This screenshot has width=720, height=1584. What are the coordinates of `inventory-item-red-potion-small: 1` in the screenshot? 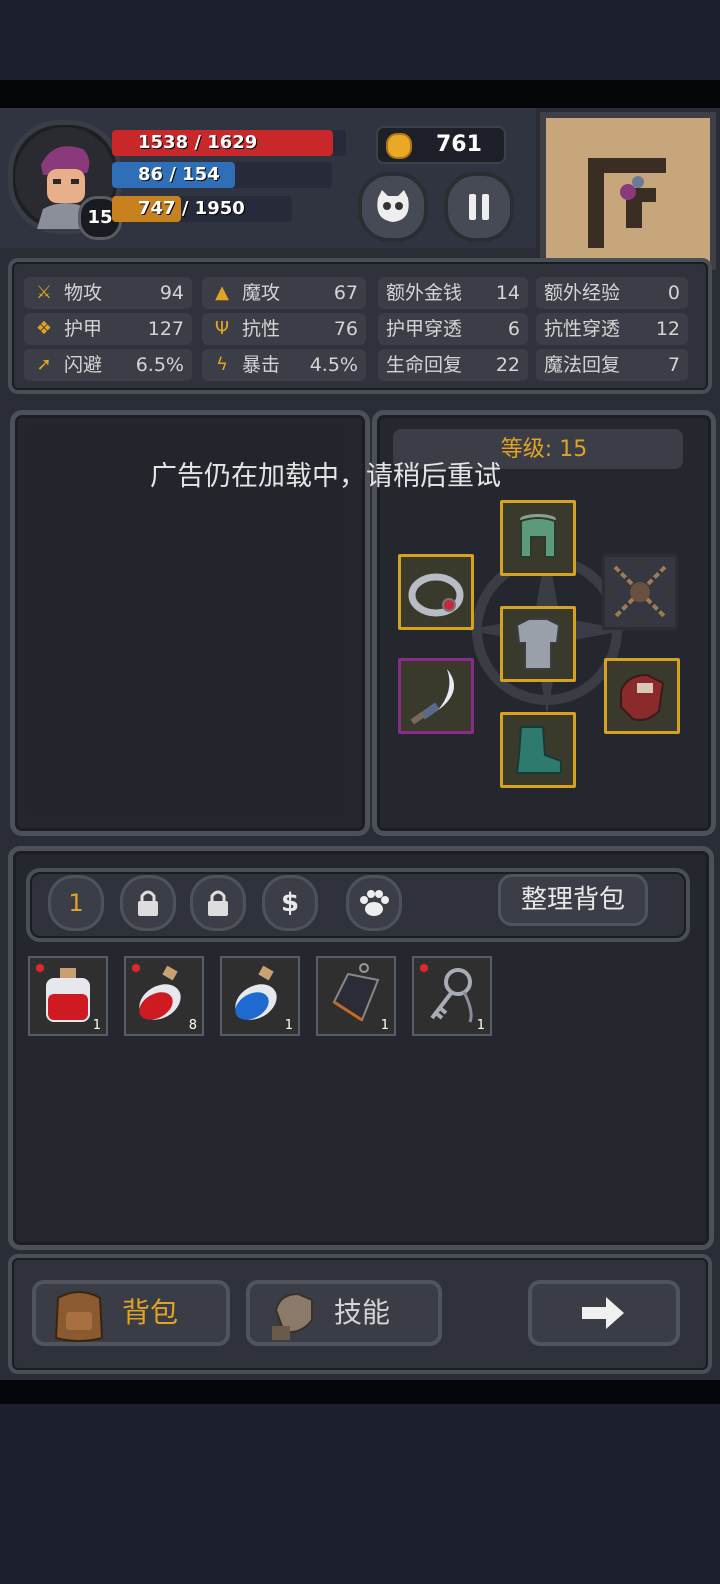 It's located at (68, 996).